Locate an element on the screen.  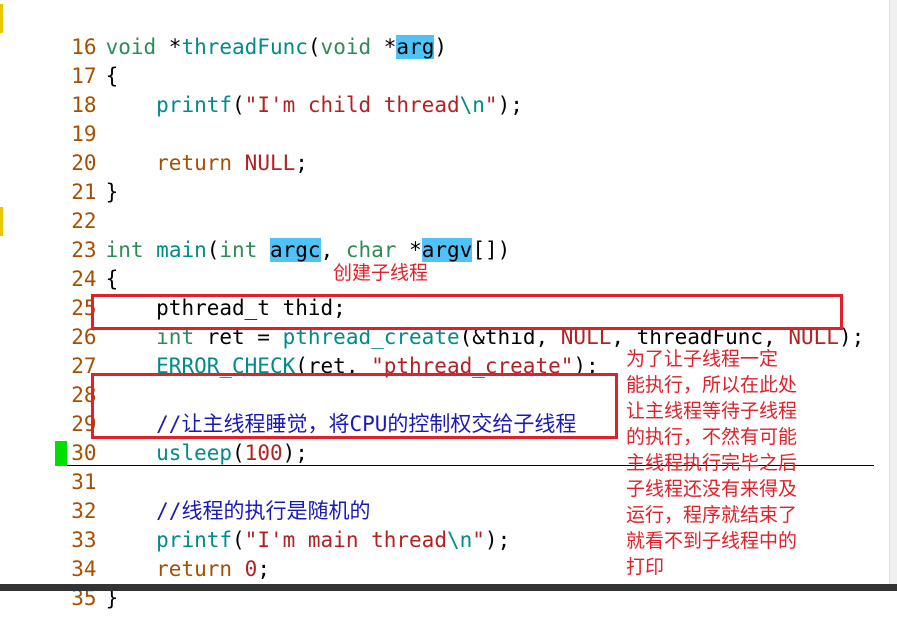
code-line: 32 //线程的执行是随机的 is located at coordinates (185, 495).